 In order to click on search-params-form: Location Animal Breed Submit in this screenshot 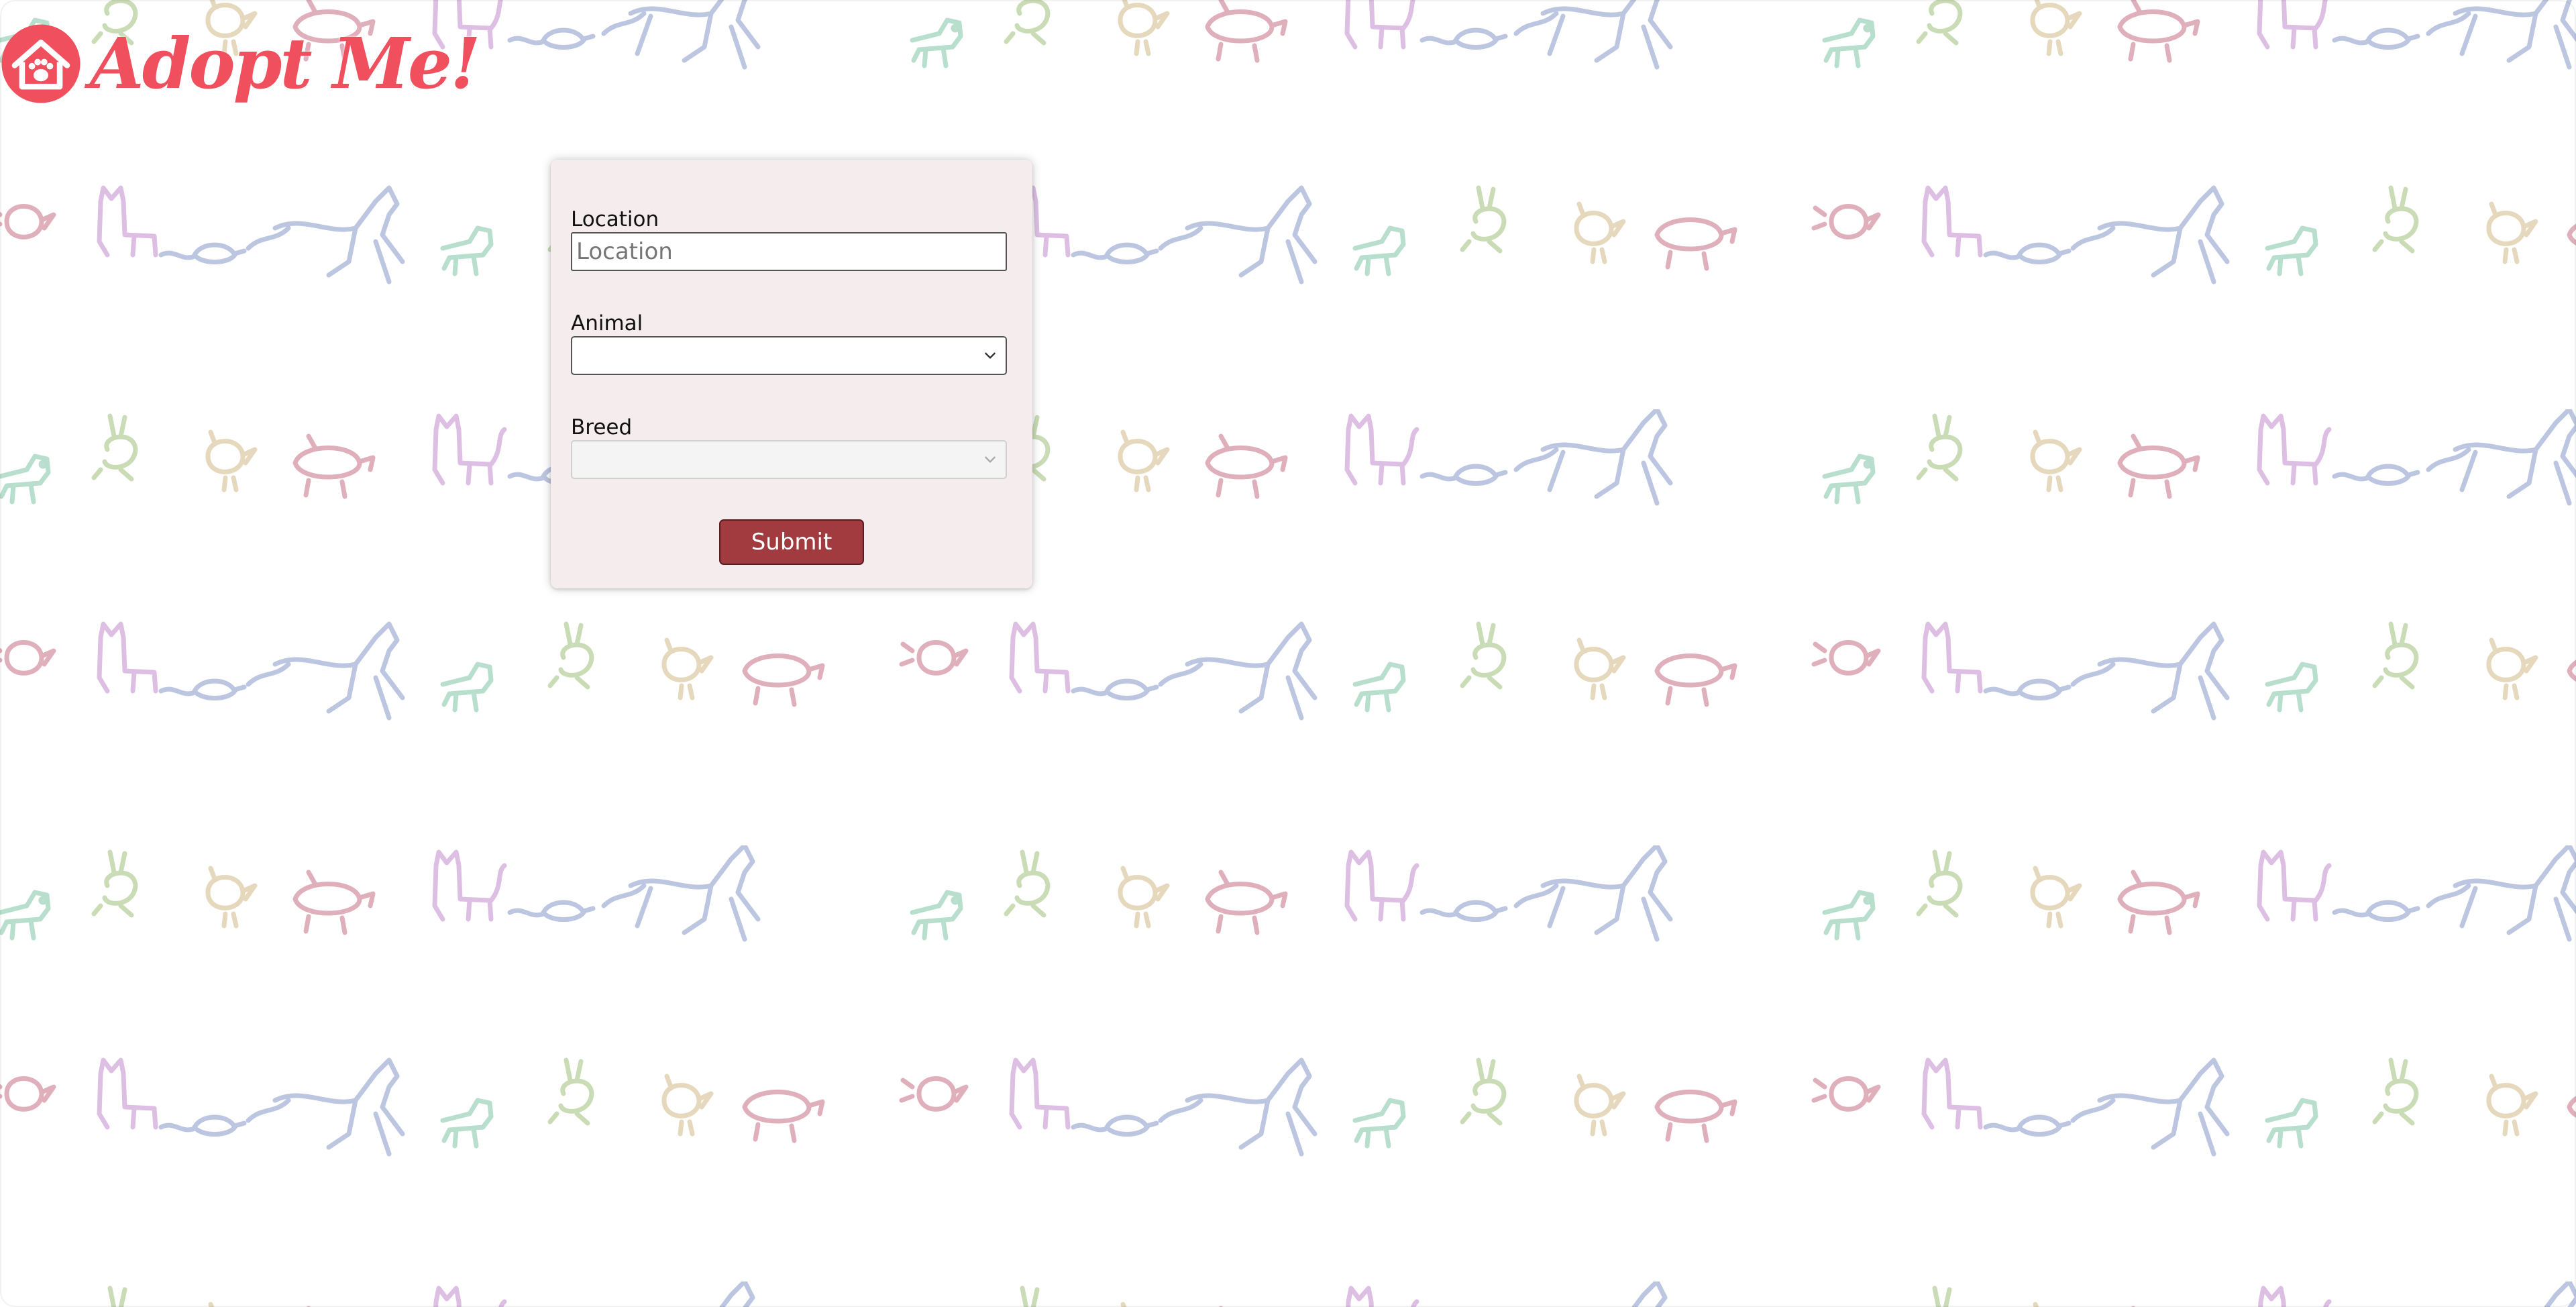, I will do `click(791, 374)`.